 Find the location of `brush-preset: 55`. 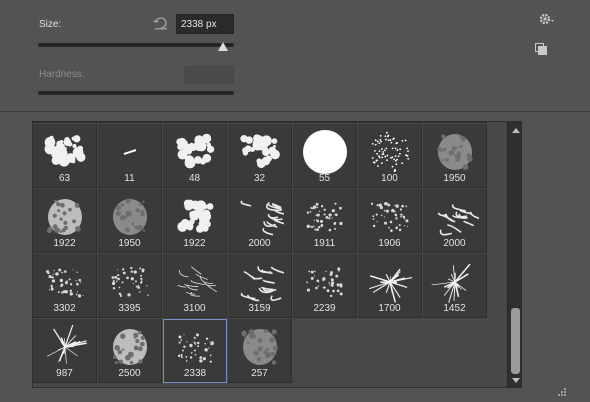

brush-preset: 55 is located at coordinates (325, 156).